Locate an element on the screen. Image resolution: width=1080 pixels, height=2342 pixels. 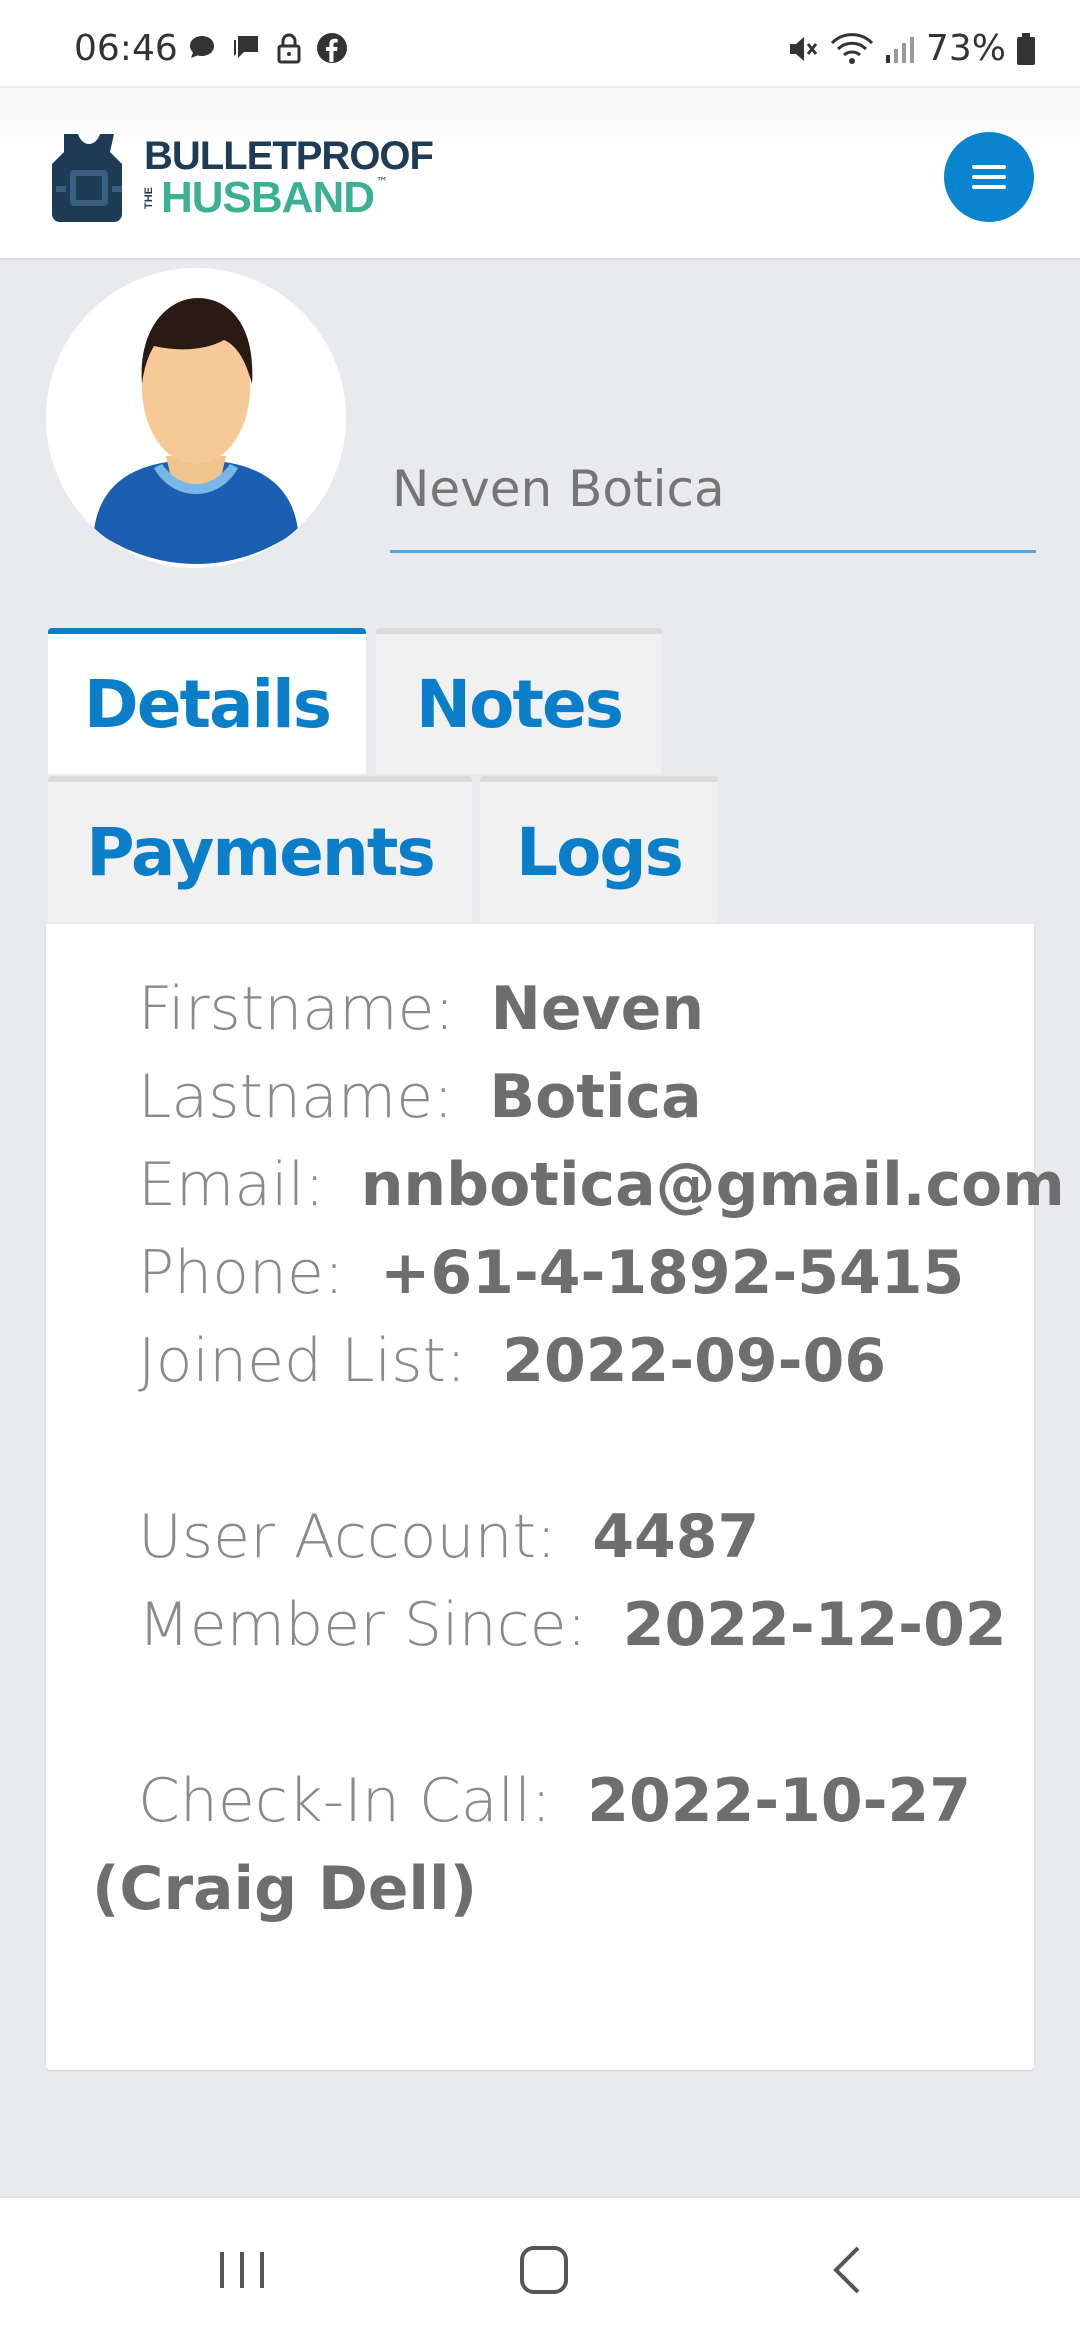
menu-button is located at coordinates (989, 177).